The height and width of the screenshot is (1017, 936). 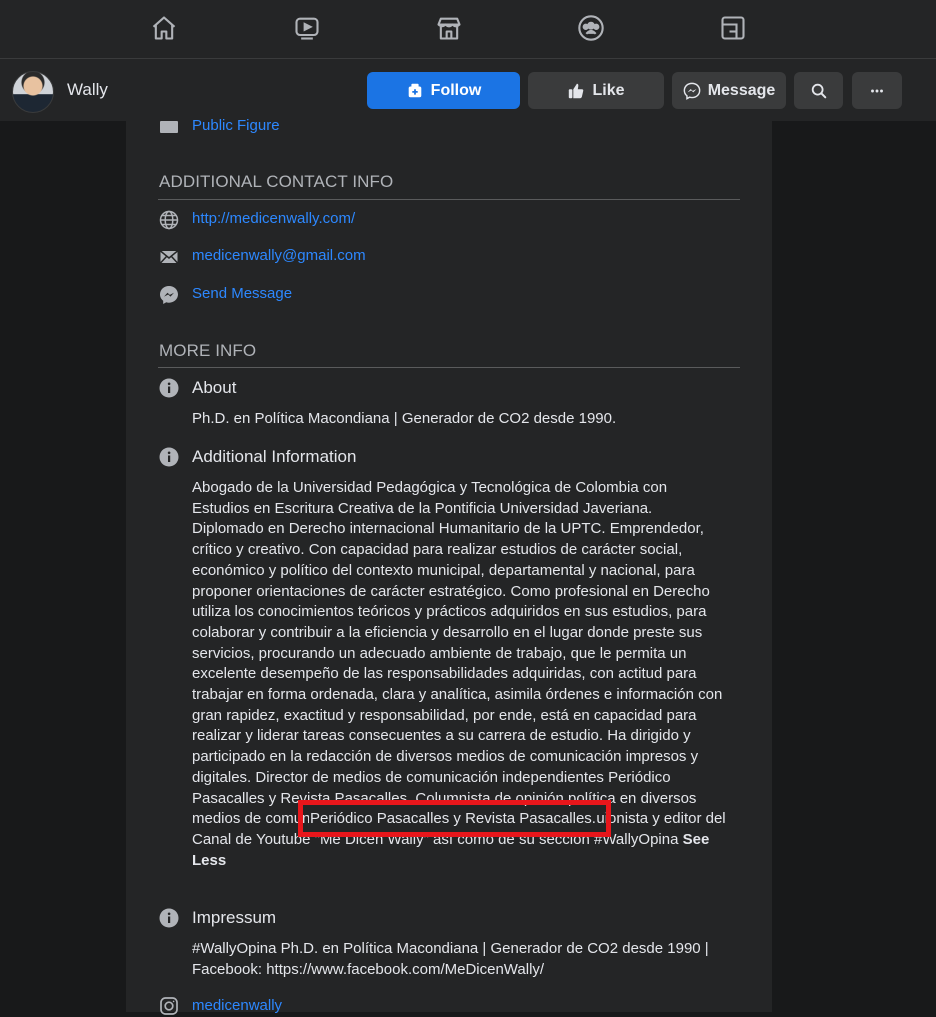 What do you see at coordinates (242, 293) in the screenshot?
I see `send-message-link: Send Message` at bounding box center [242, 293].